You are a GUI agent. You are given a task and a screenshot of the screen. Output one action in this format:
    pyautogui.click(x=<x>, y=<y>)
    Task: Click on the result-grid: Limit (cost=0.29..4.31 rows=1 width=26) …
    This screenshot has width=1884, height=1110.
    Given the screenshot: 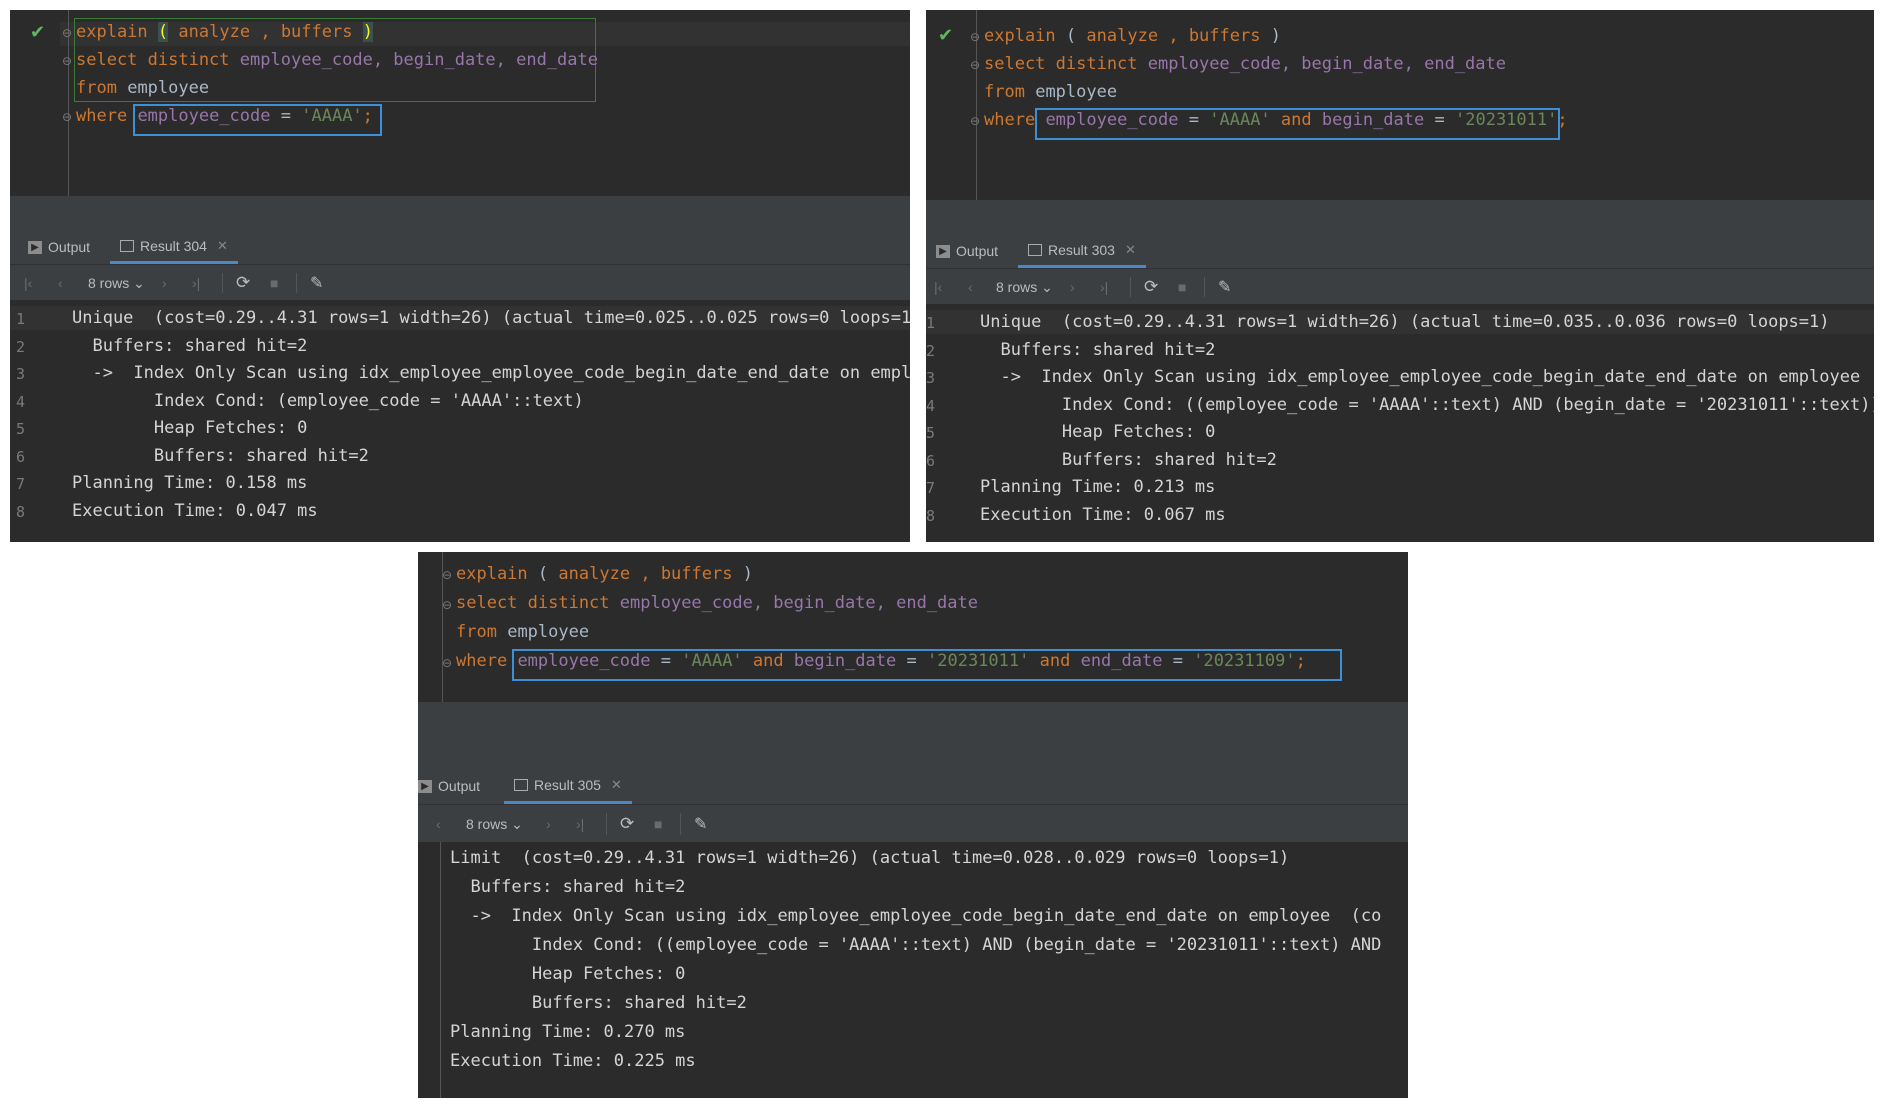 What is the action you would take?
    pyautogui.click(x=913, y=970)
    